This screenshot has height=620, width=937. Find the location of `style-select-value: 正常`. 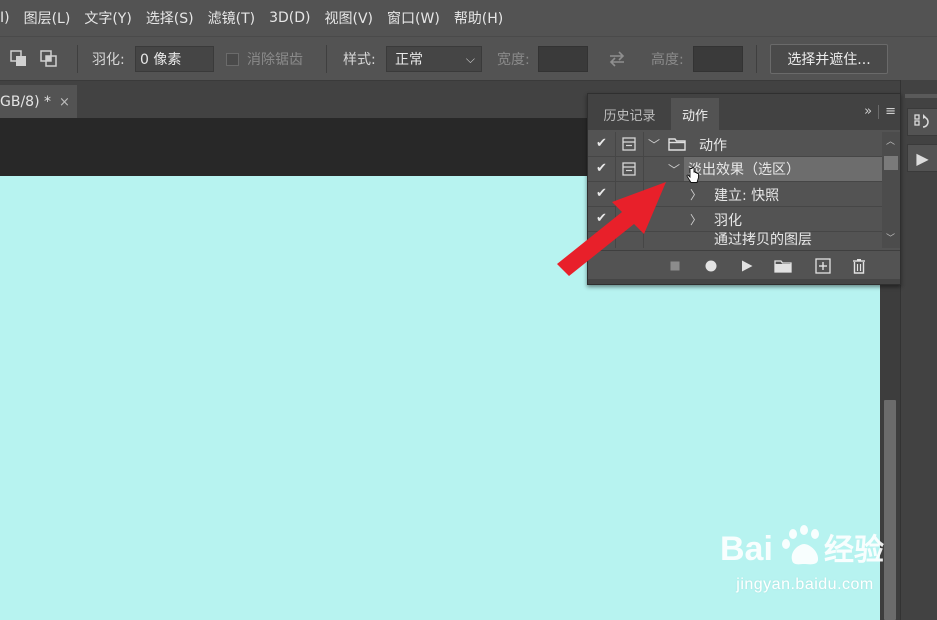

style-select-value: 正常 is located at coordinates (409, 60).